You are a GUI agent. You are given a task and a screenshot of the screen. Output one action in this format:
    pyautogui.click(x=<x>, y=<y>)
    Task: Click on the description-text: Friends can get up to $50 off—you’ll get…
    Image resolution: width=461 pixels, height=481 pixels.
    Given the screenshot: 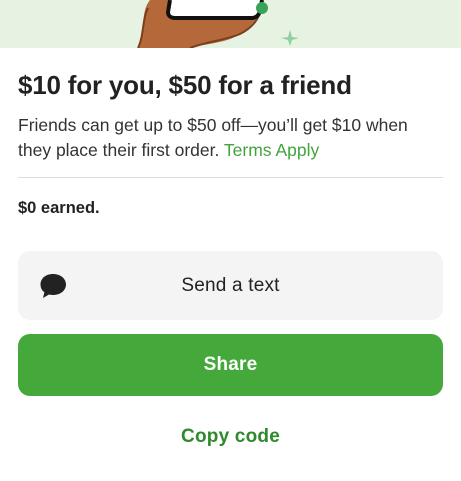 What is the action you would take?
    pyautogui.click(x=213, y=137)
    